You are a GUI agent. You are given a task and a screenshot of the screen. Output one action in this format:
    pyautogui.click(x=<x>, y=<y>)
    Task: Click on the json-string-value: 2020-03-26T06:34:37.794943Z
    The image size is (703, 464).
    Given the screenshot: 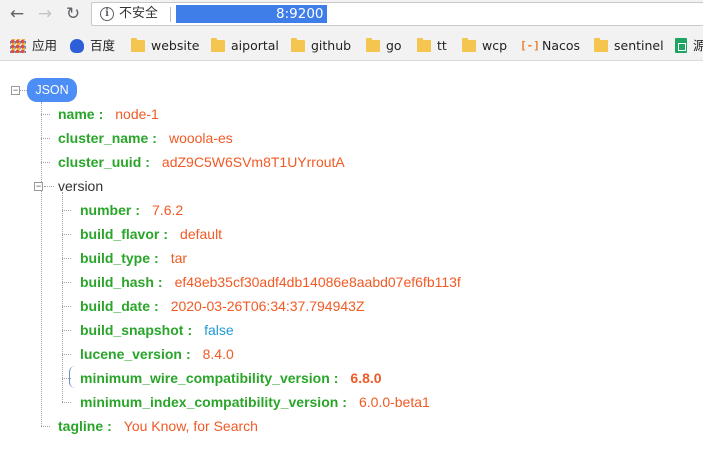 What is the action you would take?
    pyautogui.click(x=267, y=306)
    